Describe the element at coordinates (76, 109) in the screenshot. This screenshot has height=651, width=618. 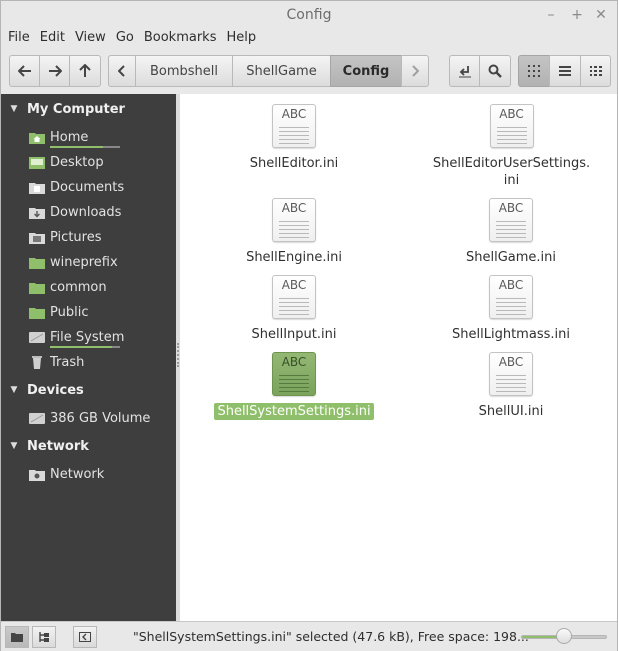
I see `section-title: My Computer` at that location.